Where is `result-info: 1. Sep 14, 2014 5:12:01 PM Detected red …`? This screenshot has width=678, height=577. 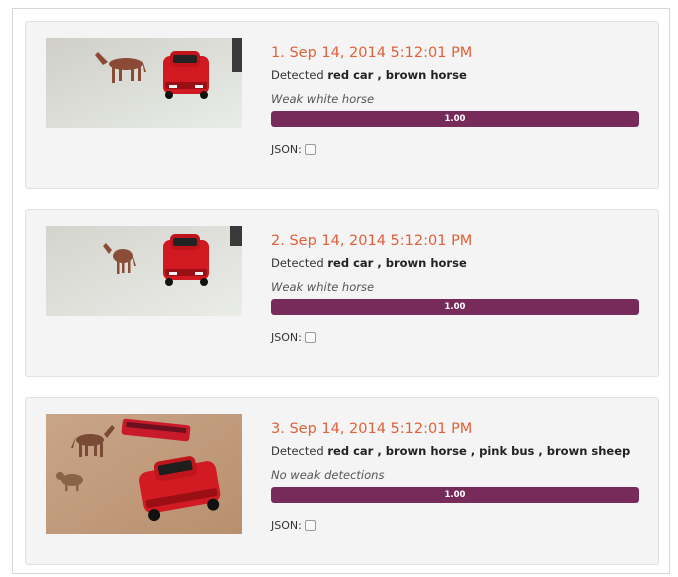
result-info: 1. Sep 14, 2014 5:12:01 PM Detected red … is located at coordinates (456, 100).